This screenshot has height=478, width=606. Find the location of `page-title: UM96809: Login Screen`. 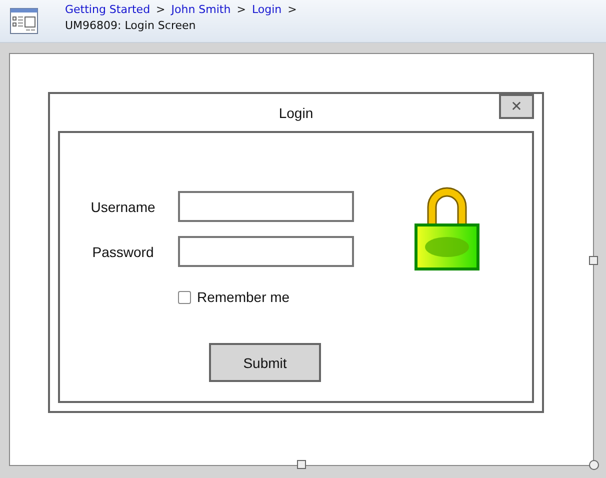

page-title: UM96809: Login Screen is located at coordinates (131, 25).